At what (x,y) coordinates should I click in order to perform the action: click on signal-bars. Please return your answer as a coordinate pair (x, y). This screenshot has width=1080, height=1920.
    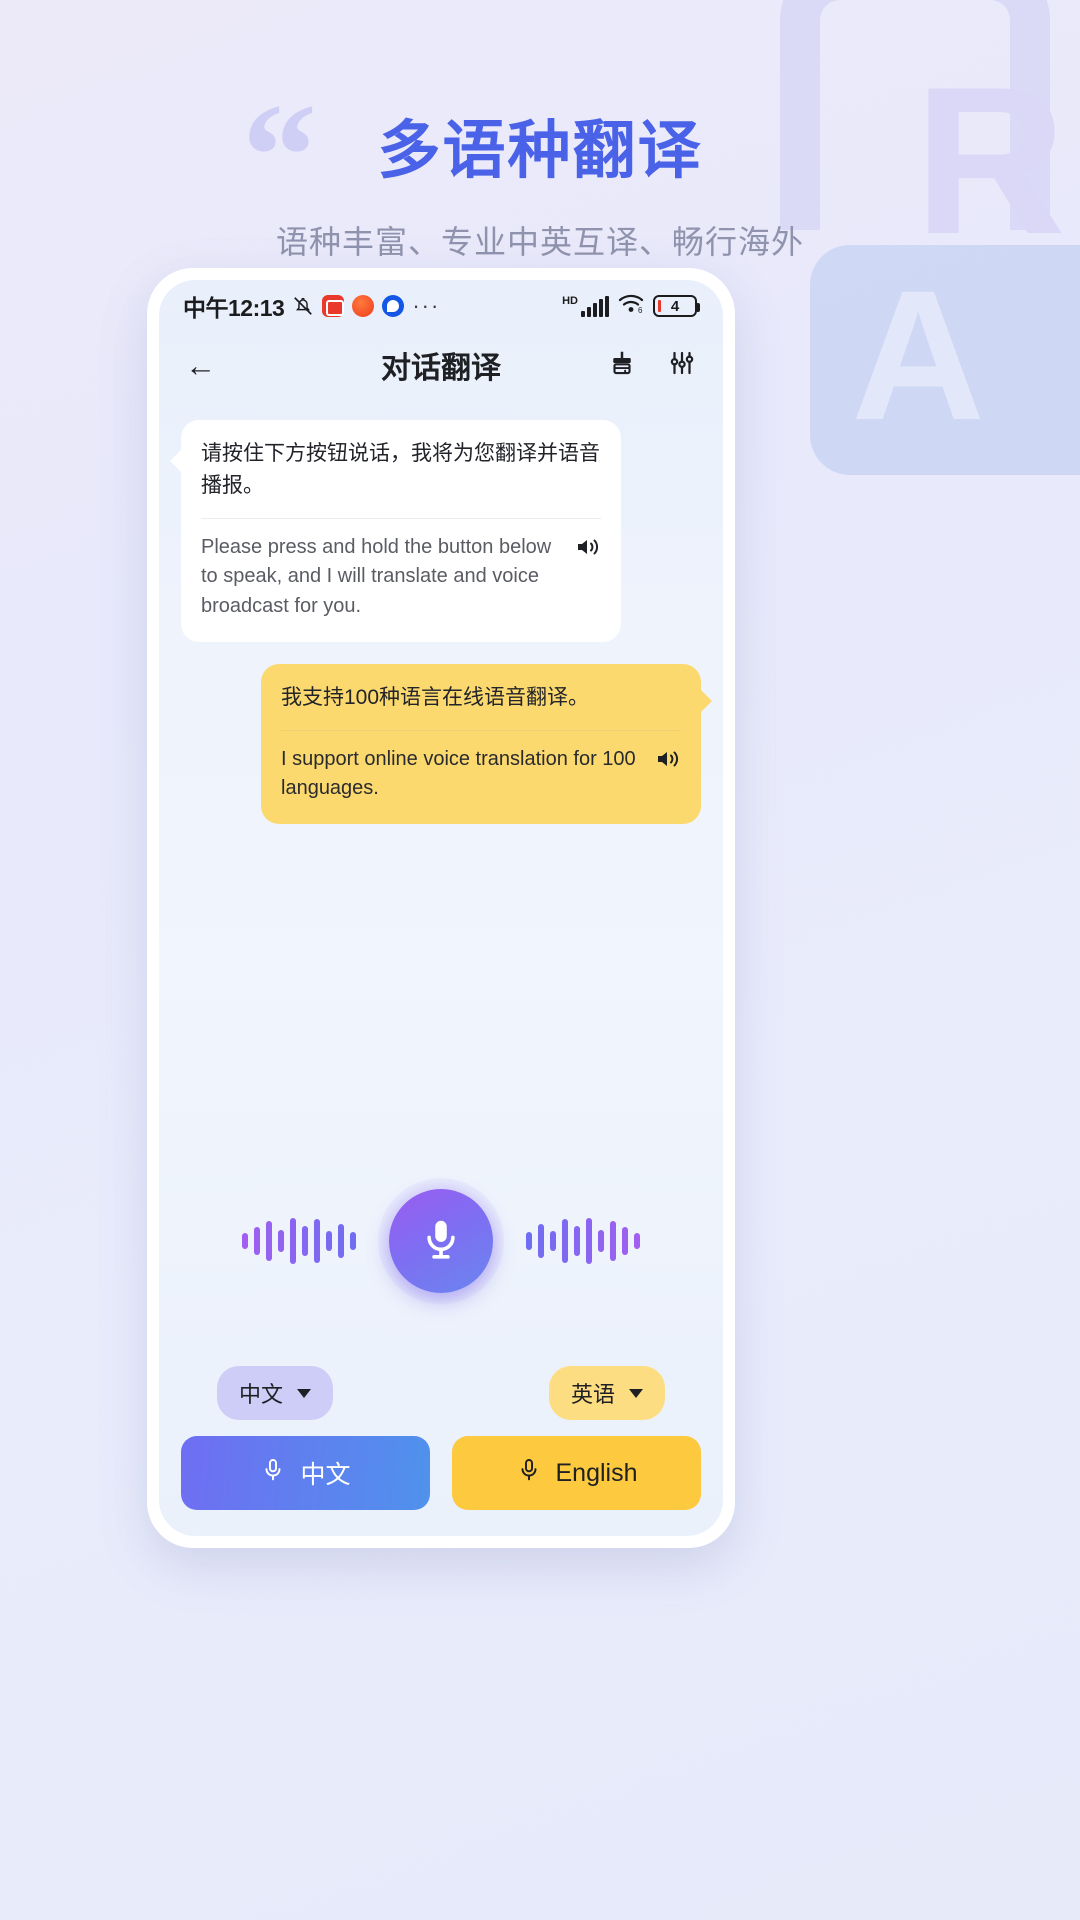
    Looking at the image, I should click on (595, 306).